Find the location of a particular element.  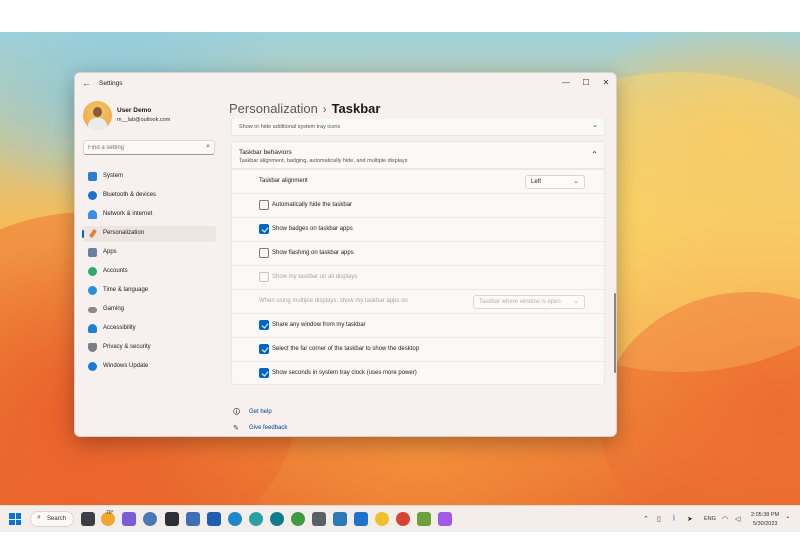

bluetooth-icon: ᛒ is located at coordinates (674, 518).